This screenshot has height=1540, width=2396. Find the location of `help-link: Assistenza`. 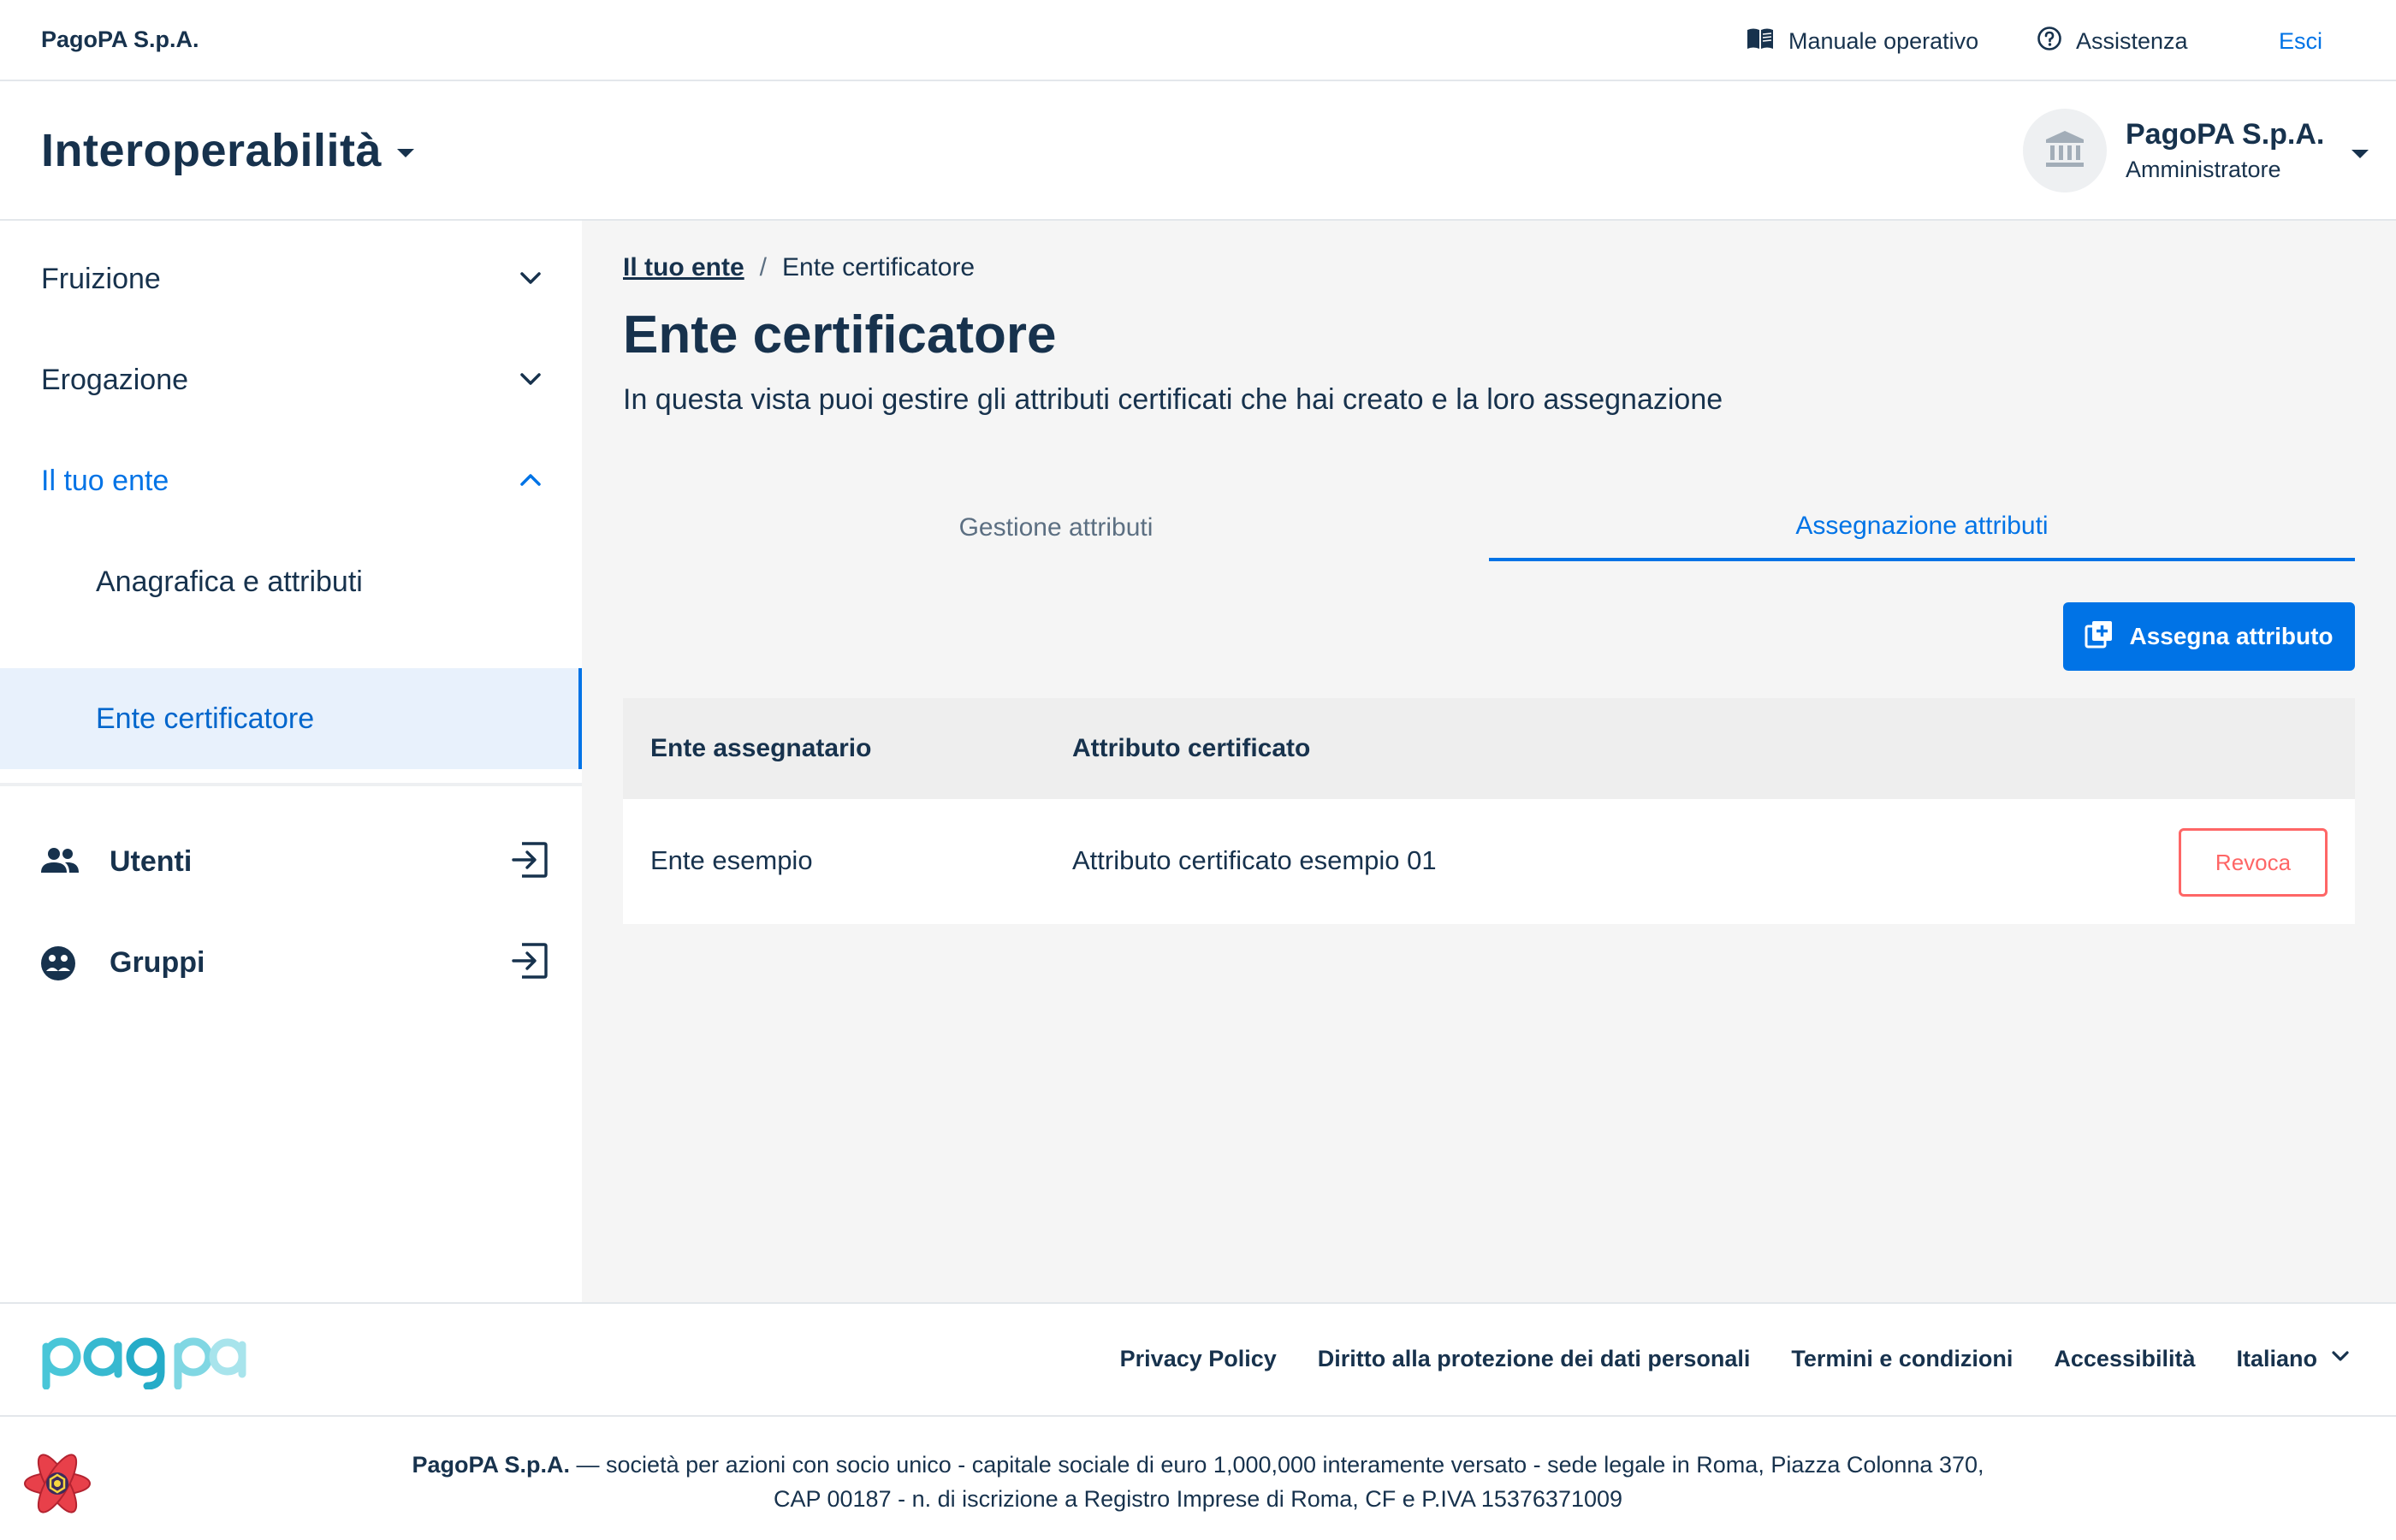

help-link: Assistenza is located at coordinates (2112, 41).